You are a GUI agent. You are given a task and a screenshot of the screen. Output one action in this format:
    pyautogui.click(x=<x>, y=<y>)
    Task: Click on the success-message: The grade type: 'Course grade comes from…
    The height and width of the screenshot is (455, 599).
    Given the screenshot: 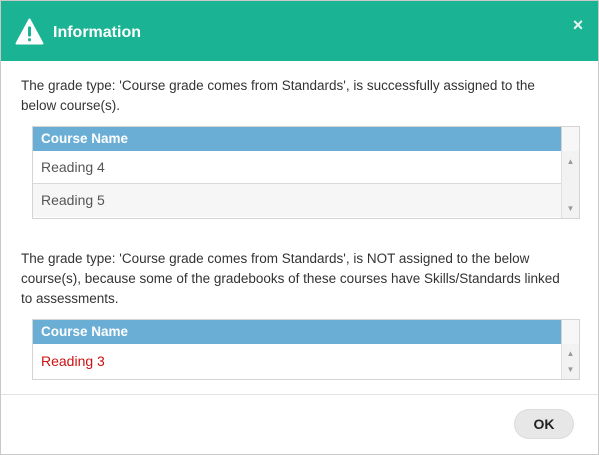 What is the action you would take?
    pyautogui.click(x=278, y=95)
    